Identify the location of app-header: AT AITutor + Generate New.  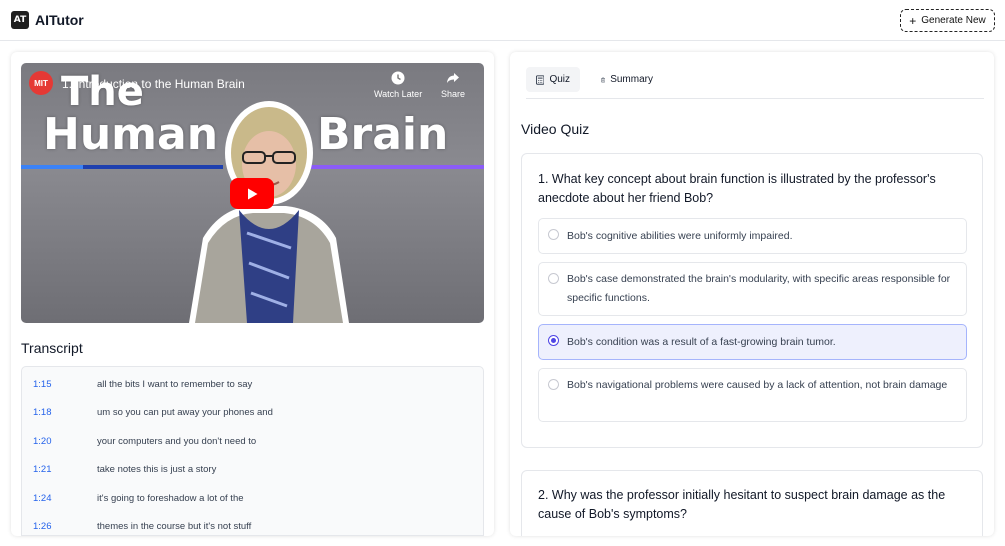
(502, 20).